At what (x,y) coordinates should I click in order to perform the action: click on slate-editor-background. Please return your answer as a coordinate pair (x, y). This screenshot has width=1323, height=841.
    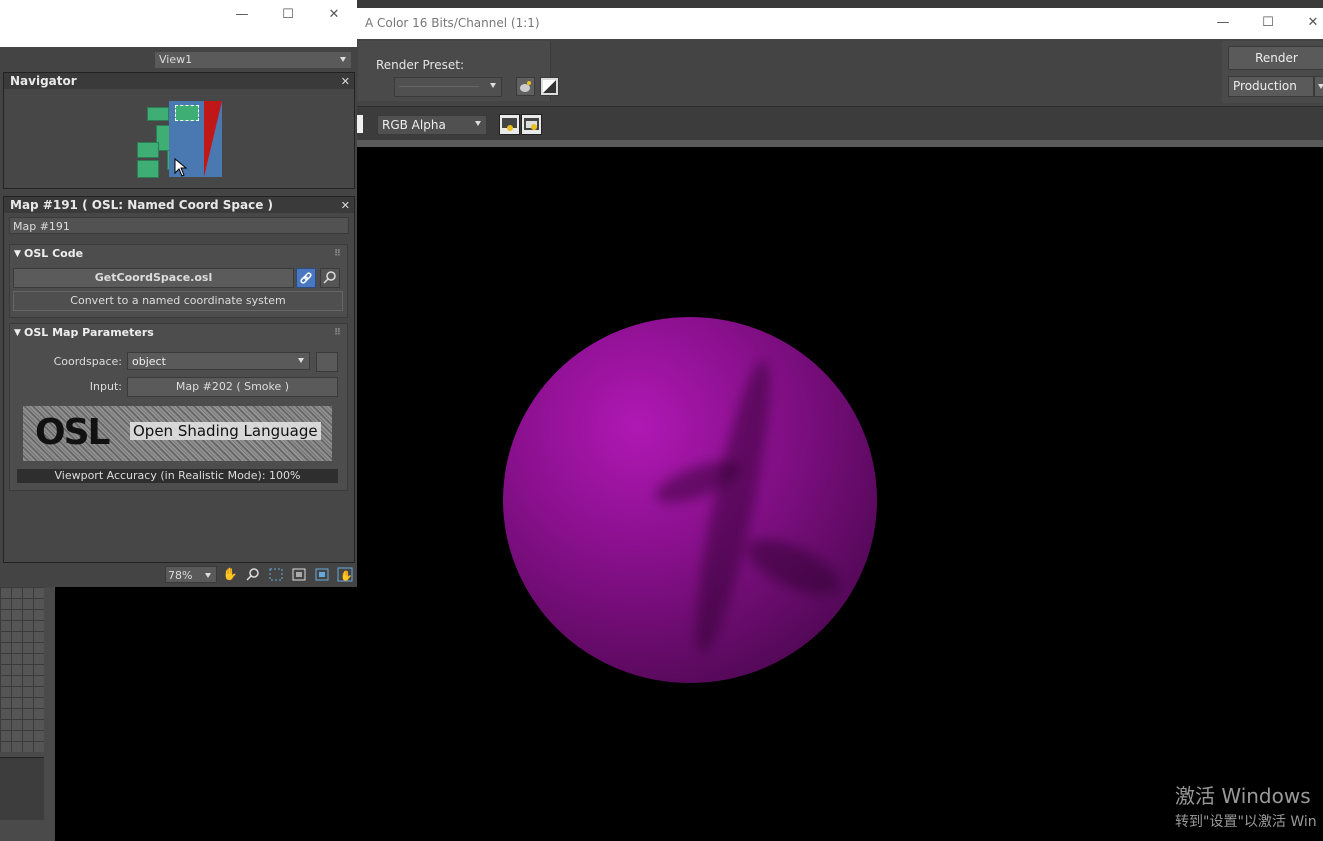
    Looking at the image, I should click on (27, 714).